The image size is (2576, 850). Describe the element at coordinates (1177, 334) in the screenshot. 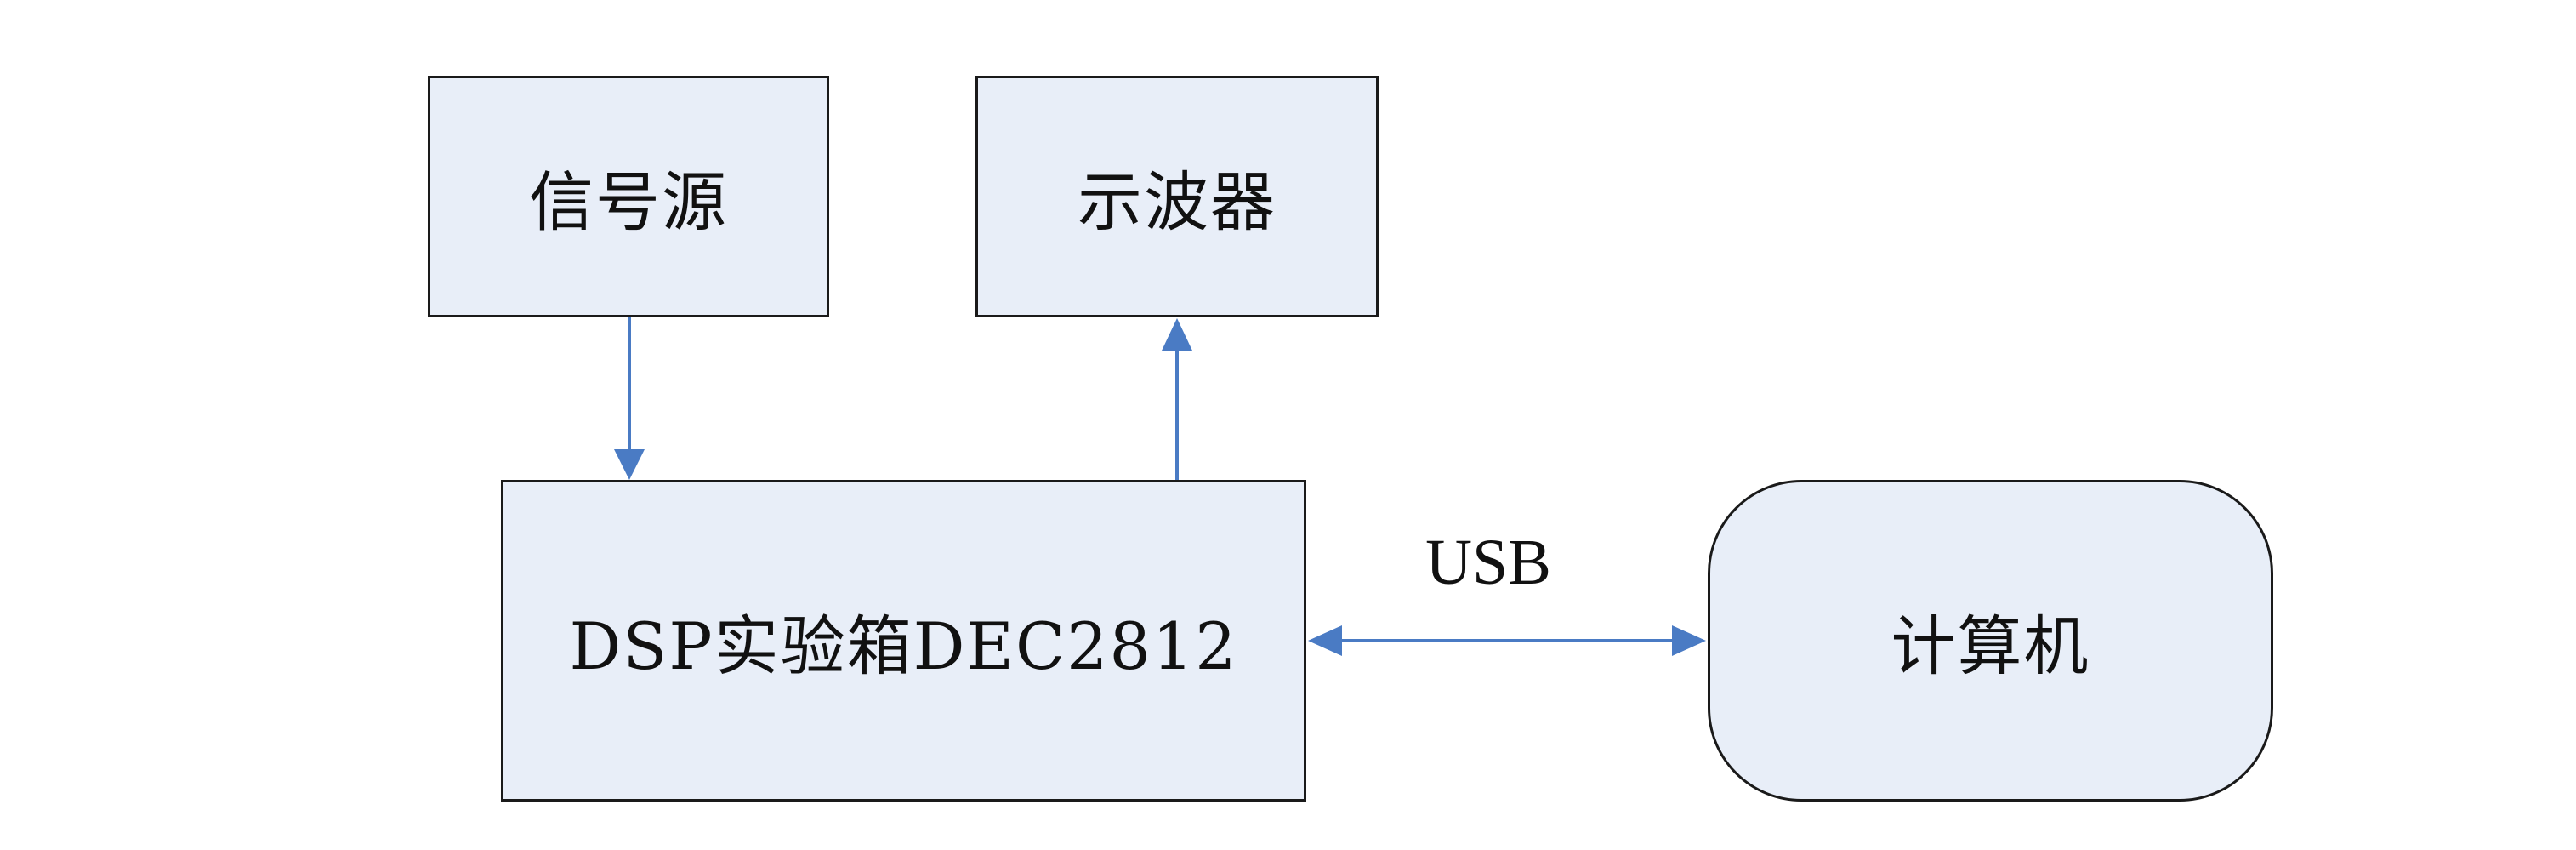

I see `arrowhead-up-icon` at that location.